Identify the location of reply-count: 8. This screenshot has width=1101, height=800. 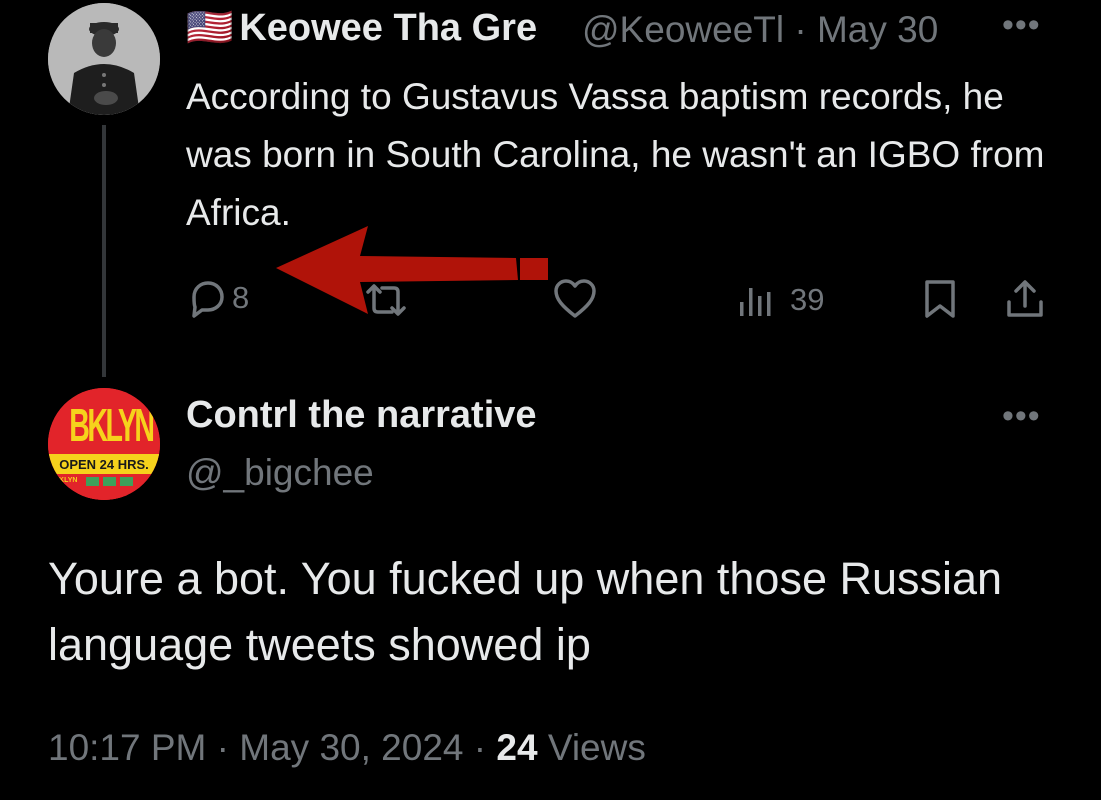
(241, 297).